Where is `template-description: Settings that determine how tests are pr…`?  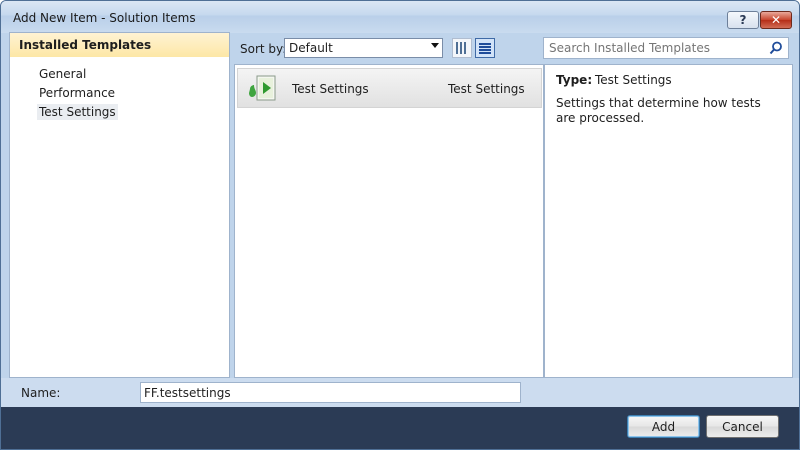 template-description: Settings that determine how tests are pr… is located at coordinates (658, 110).